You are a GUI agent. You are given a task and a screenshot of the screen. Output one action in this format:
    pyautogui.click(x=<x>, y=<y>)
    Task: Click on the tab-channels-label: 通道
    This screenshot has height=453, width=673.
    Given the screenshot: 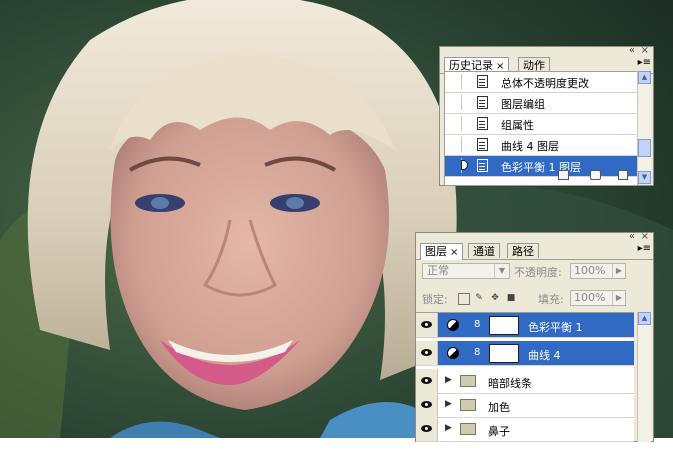 What is the action you would take?
    pyautogui.click(x=484, y=251)
    